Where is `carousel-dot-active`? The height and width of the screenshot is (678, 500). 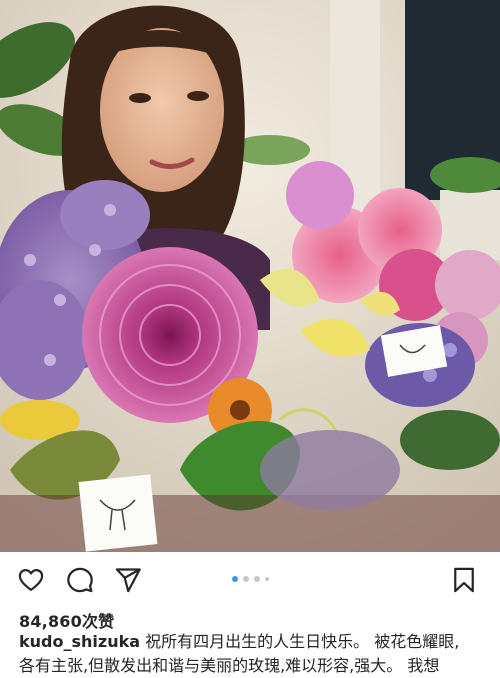
carousel-dot-active is located at coordinates (235, 579).